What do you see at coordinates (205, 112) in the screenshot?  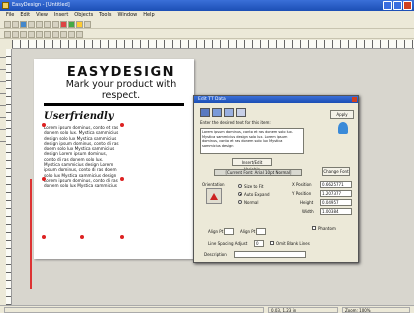 I see `text-style-icon` at bounding box center [205, 112].